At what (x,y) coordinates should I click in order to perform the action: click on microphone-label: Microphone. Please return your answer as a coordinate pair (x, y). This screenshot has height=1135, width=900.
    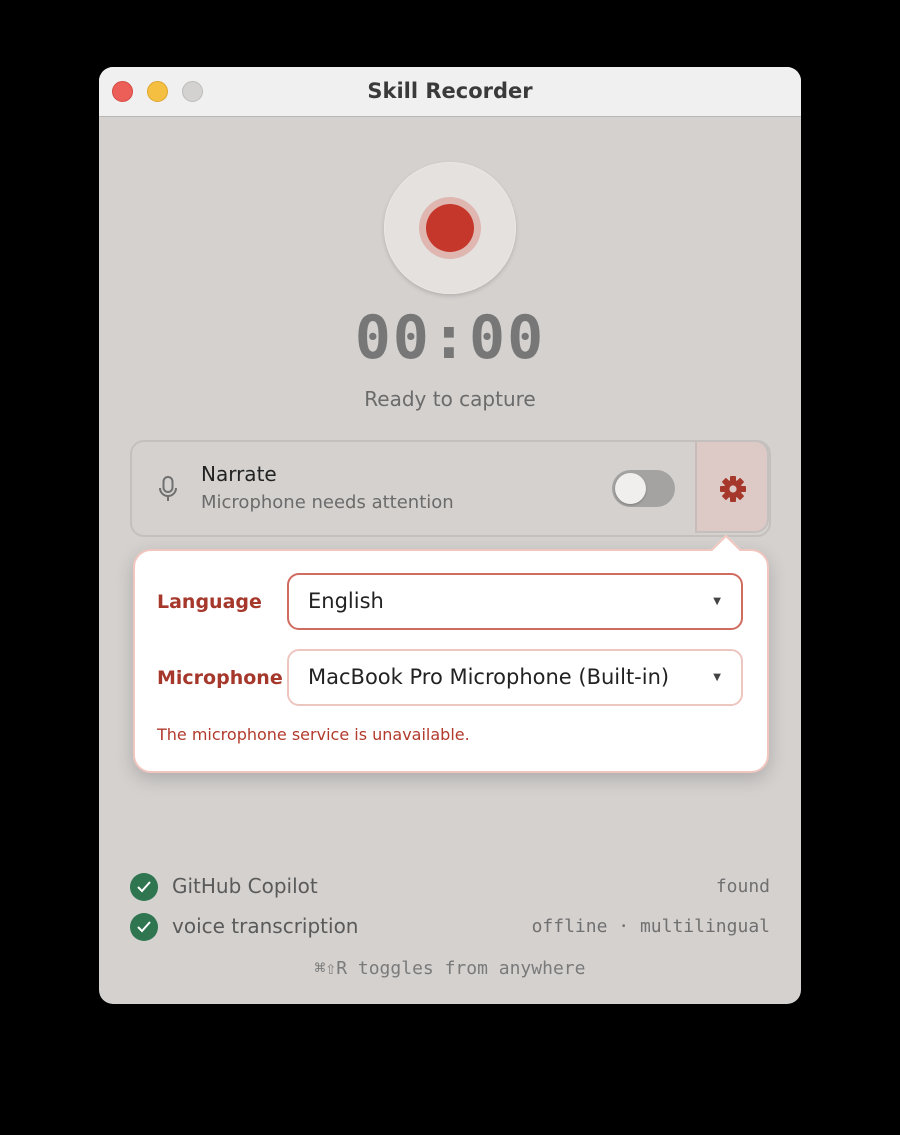
    Looking at the image, I should click on (220, 678).